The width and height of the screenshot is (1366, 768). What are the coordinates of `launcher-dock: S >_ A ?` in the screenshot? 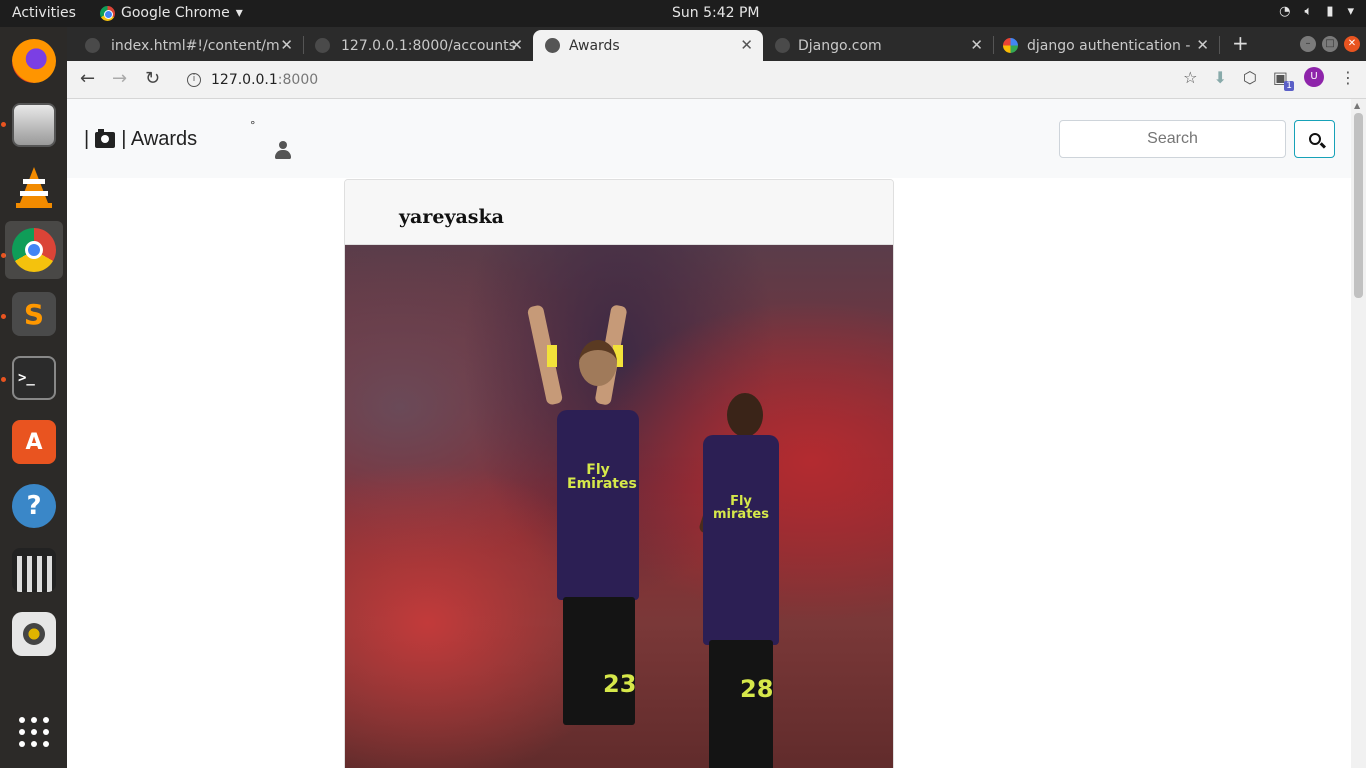 It's located at (33, 397).